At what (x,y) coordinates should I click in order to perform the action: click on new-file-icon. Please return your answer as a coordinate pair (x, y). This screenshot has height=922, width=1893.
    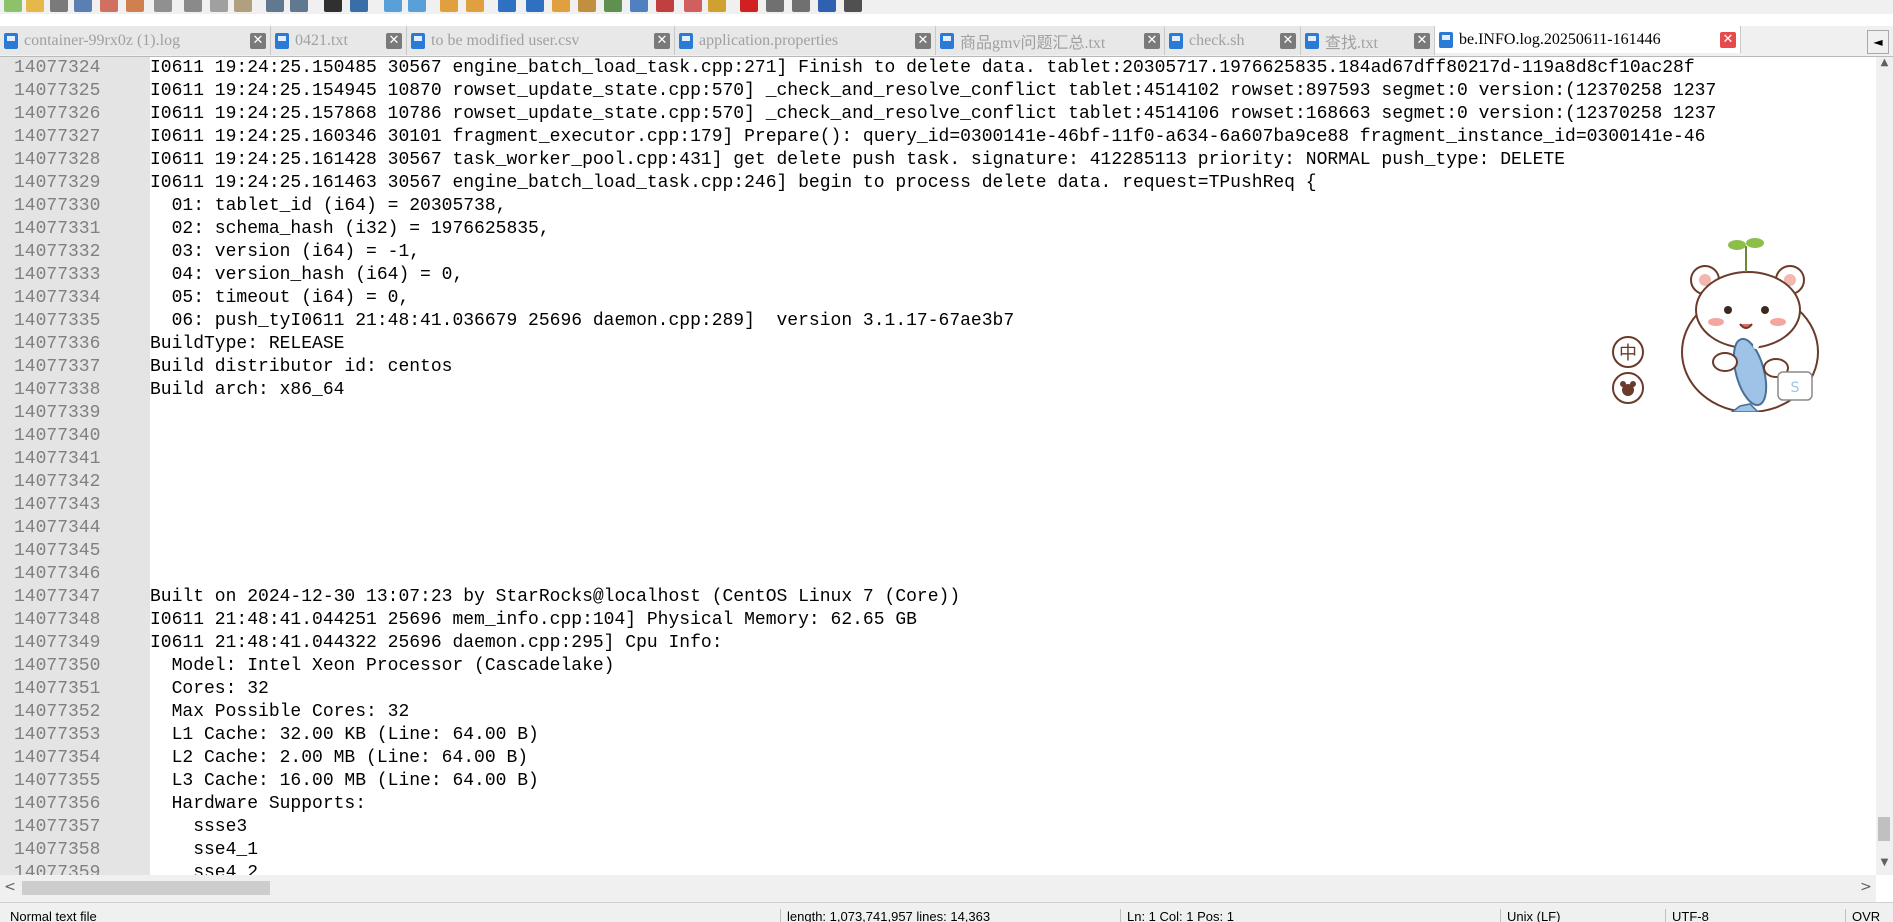
    Looking at the image, I should click on (13, 6).